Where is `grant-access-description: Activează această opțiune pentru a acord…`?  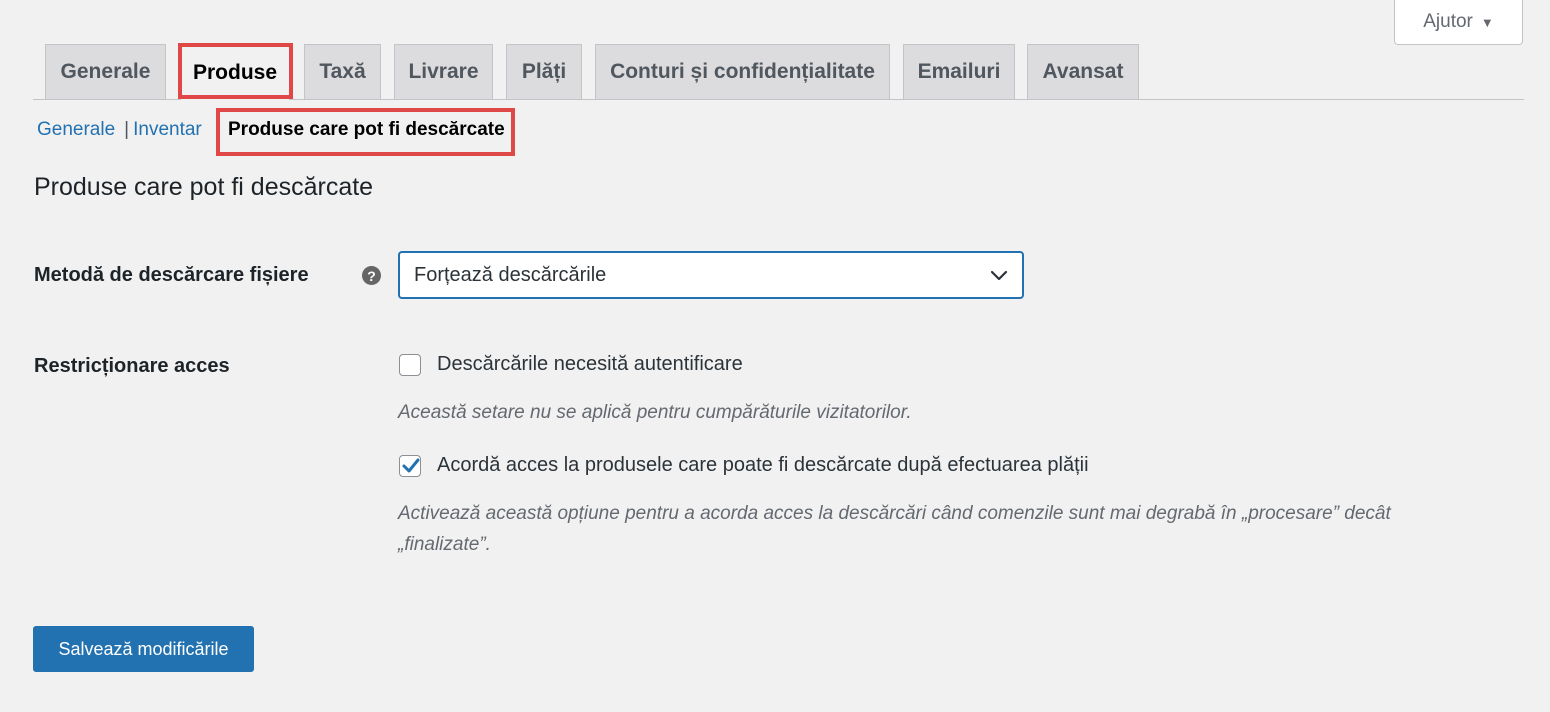 grant-access-description: Activează această opțiune pentru a acord… is located at coordinates (958, 529).